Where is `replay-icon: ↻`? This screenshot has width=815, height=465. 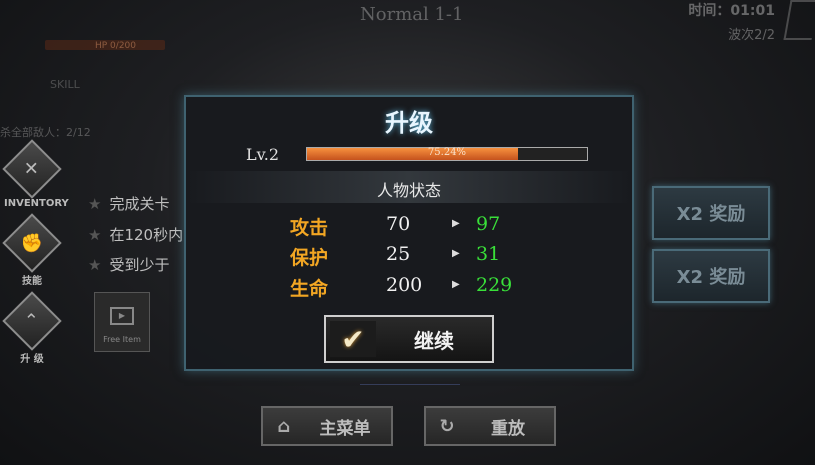
replay-icon: ↻ is located at coordinates (447, 426).